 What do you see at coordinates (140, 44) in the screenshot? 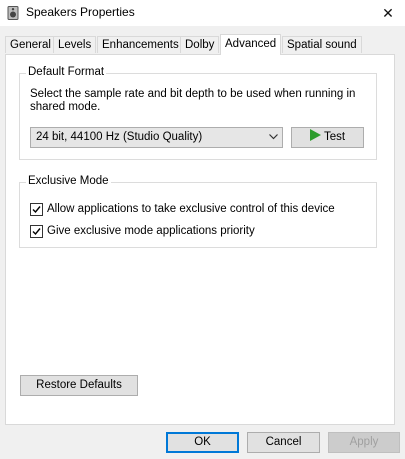
I see `tab-enhancements: Enhancements` at bounding box center [140, 44].